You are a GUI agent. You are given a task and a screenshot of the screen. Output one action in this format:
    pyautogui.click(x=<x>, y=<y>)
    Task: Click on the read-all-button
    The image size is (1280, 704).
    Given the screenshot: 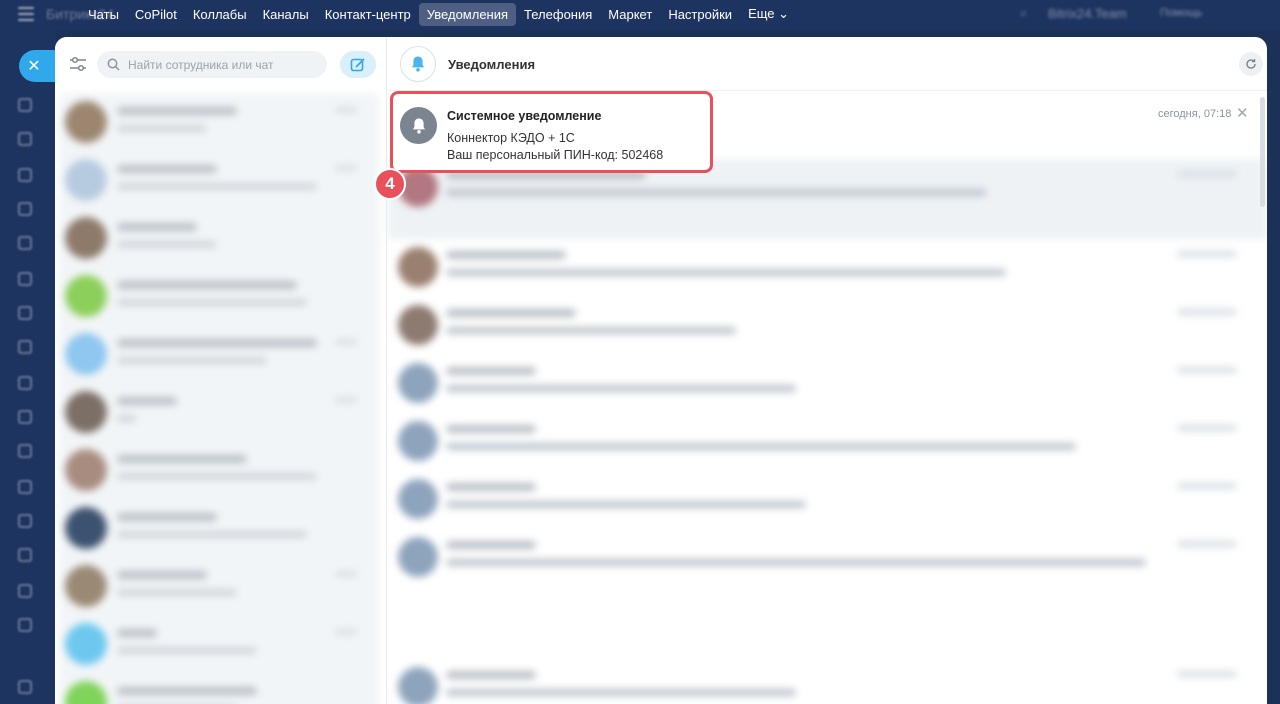 What is the action you would take?
    pyautogui.click(x=1251, y=64)
    